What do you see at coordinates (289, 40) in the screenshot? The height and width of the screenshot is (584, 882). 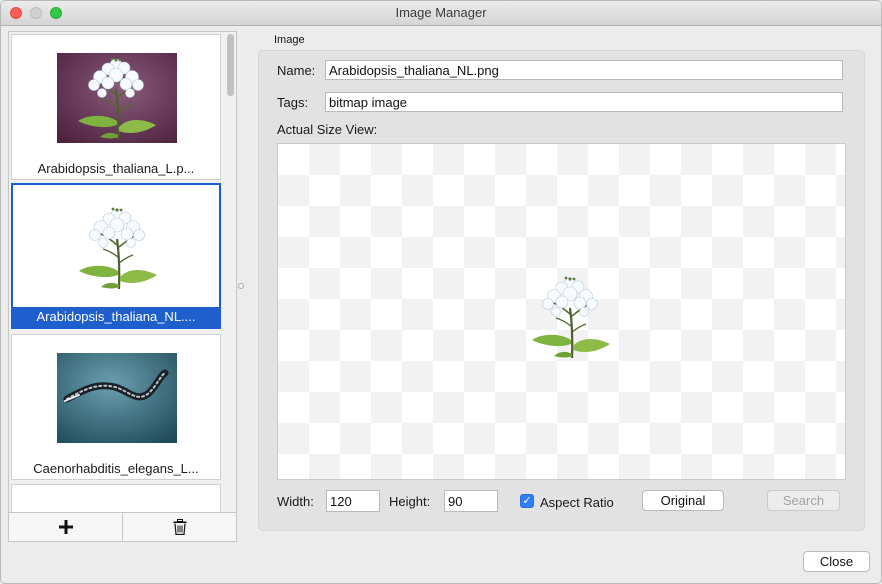 I see `image-group-title: Image` at bounding box center [289, 40].